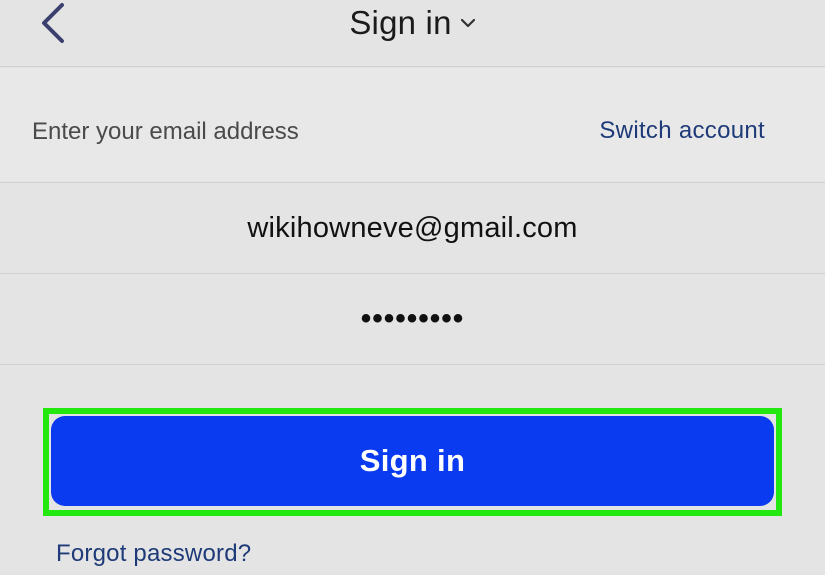  What do you see at coordinates (412, 182) in the screenshot?
I see `prompt-divider` at bounding box center [412, 182].